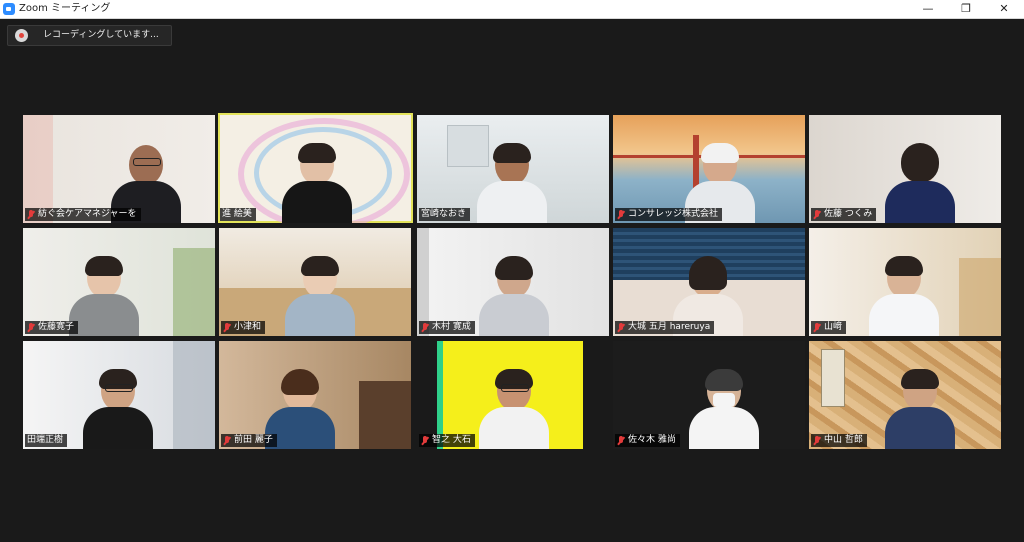 Image resolution: width=1024 pixels, height=542 pixels. I want to click on close-button: ✕, so click(1004, 9).